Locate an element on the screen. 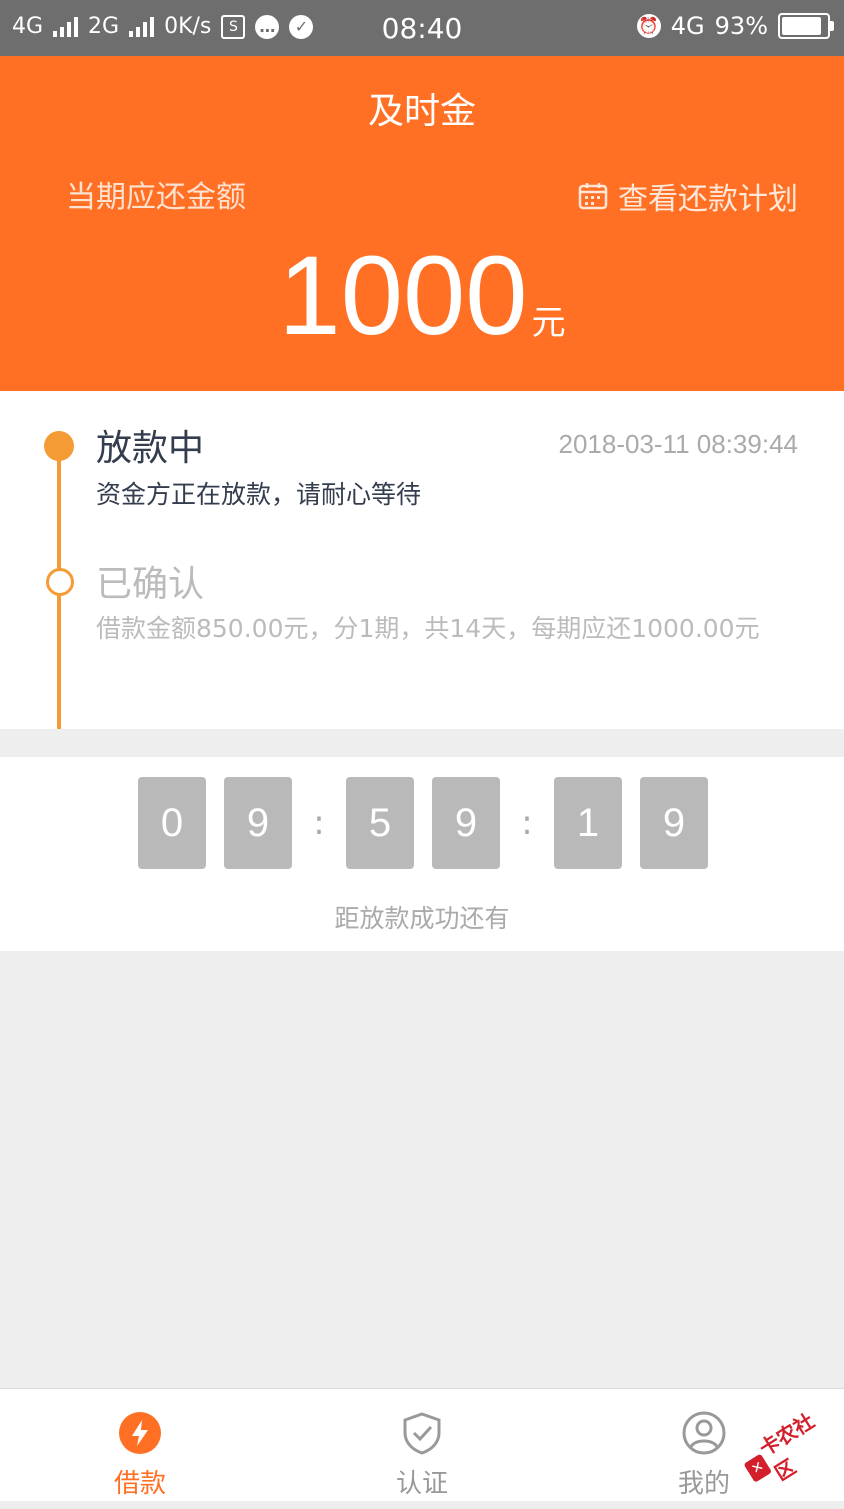 Image resolution: width=844 pixels, height=1509 pixels. tab-verify: 认证 is located at coordinates (422, 1445).